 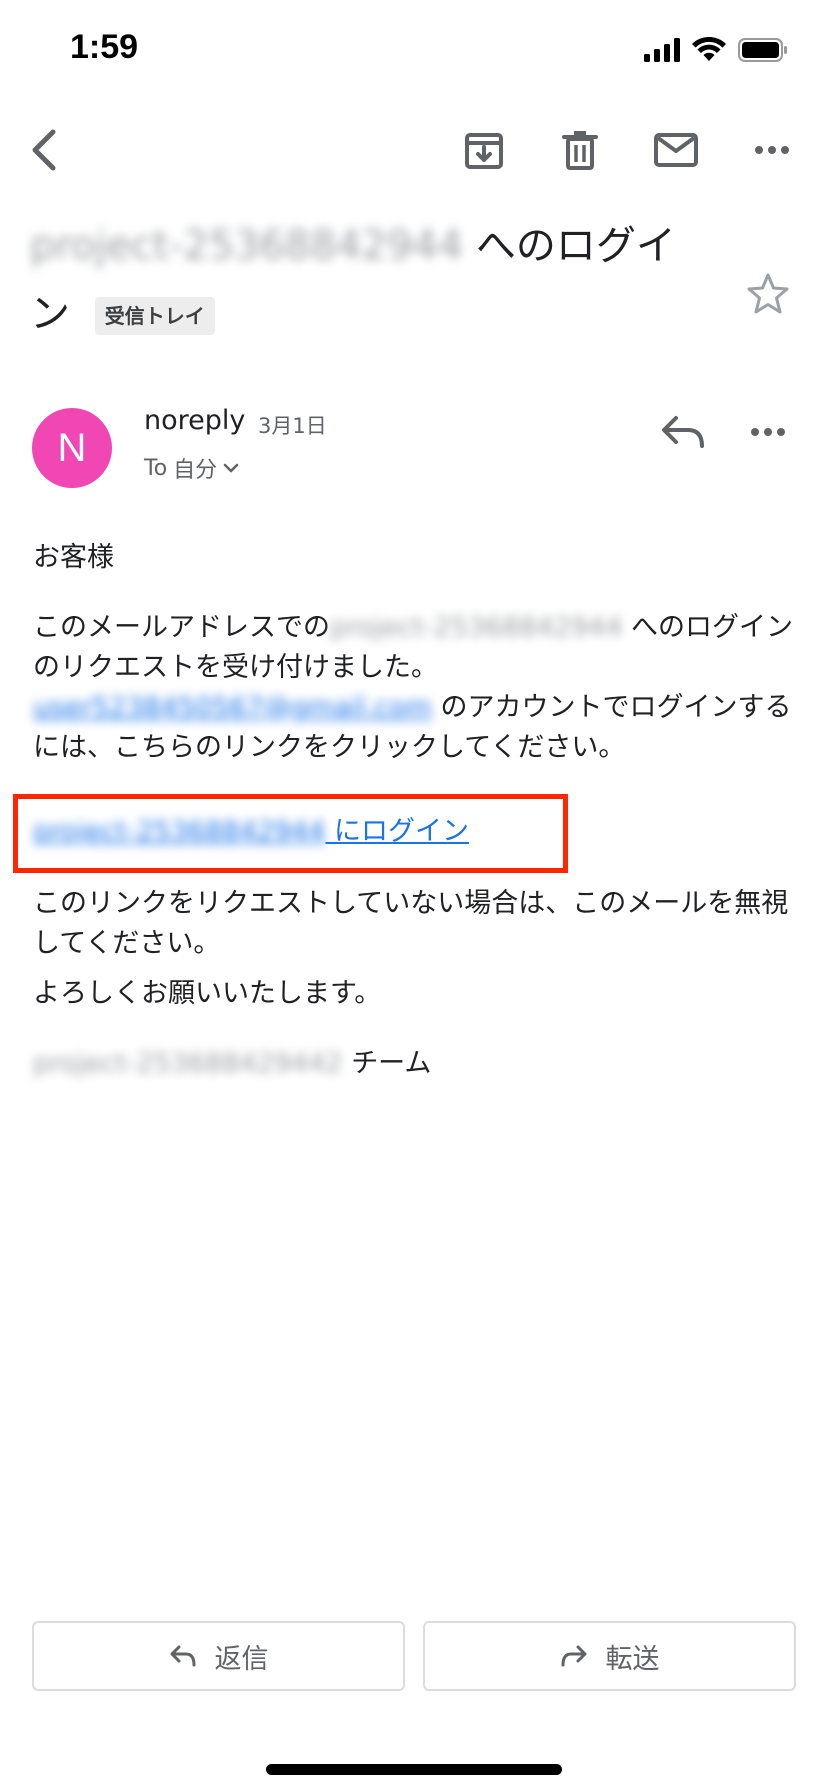 I want to click on status-icons, so click(x=716, y=50).